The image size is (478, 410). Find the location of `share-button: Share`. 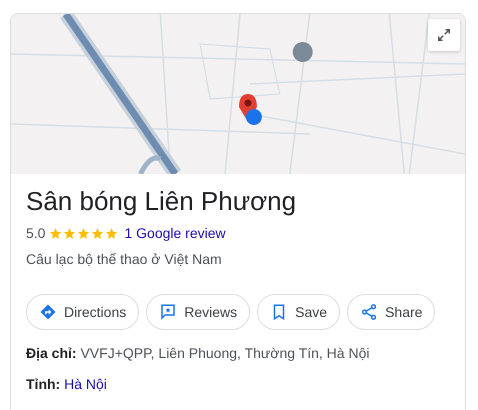

share-button: Share is located at coordinates (391, 312).